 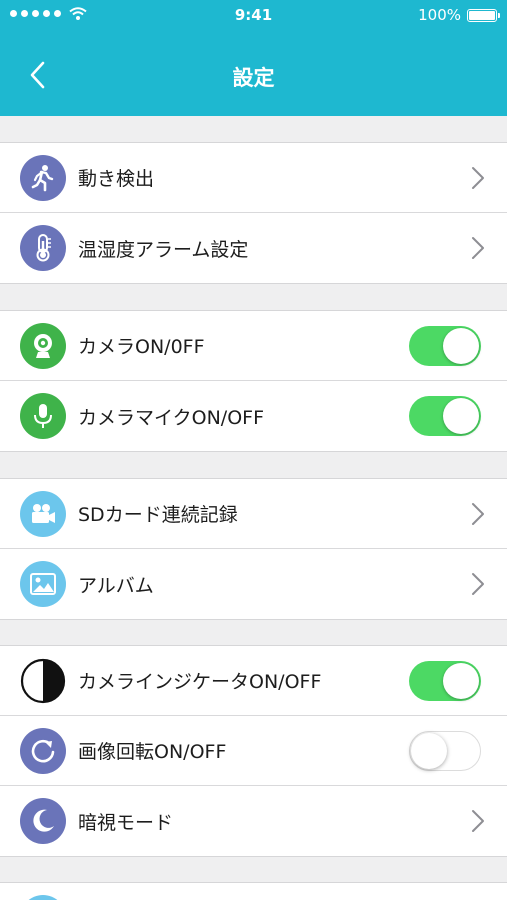 What do you see at coordinates (483, 15) in the screenshot?
I see `battery-icon` at bounding box center [483, 15].